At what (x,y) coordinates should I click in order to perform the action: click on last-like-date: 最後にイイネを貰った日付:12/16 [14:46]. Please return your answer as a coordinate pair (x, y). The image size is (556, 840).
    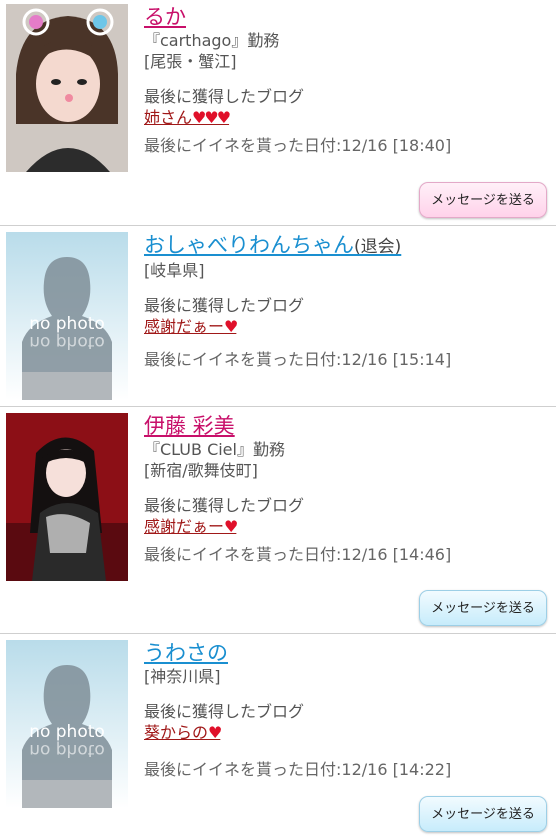
    Looking at the image, I should click on (298, 554).